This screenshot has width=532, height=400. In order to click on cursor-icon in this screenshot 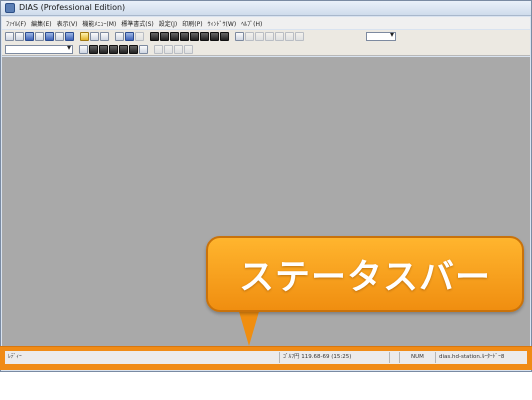, I will do `click(239, 36)`.